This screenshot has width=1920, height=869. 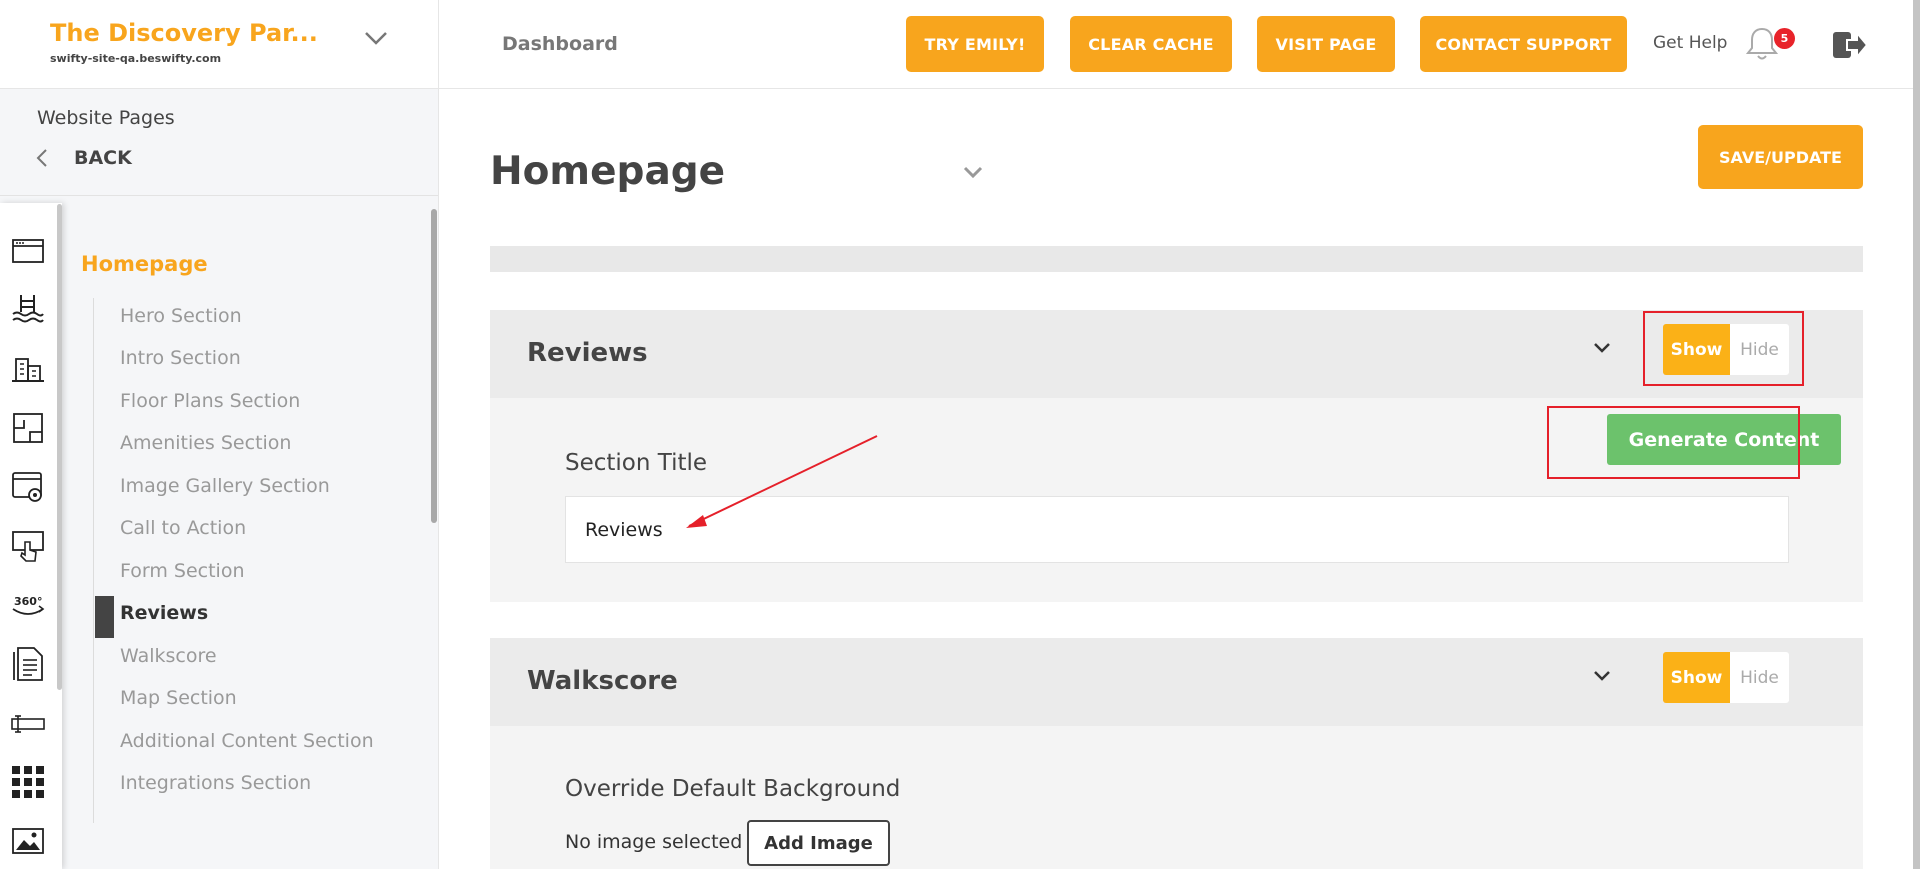 What do you see at coordinates (28, 841) in the screenshot?
I see `image-icon` at bounding box center [28, 841].